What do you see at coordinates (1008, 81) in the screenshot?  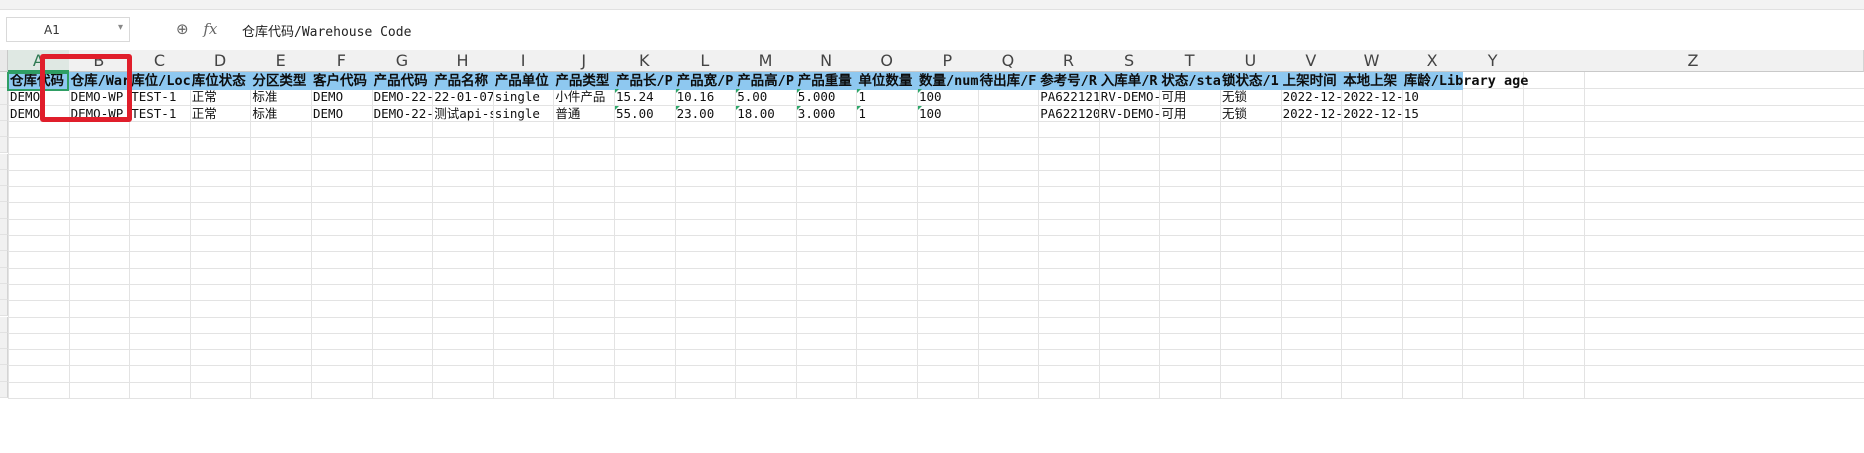 I see `header-cell: 待出库/F` at bounding box center [1008, 81].